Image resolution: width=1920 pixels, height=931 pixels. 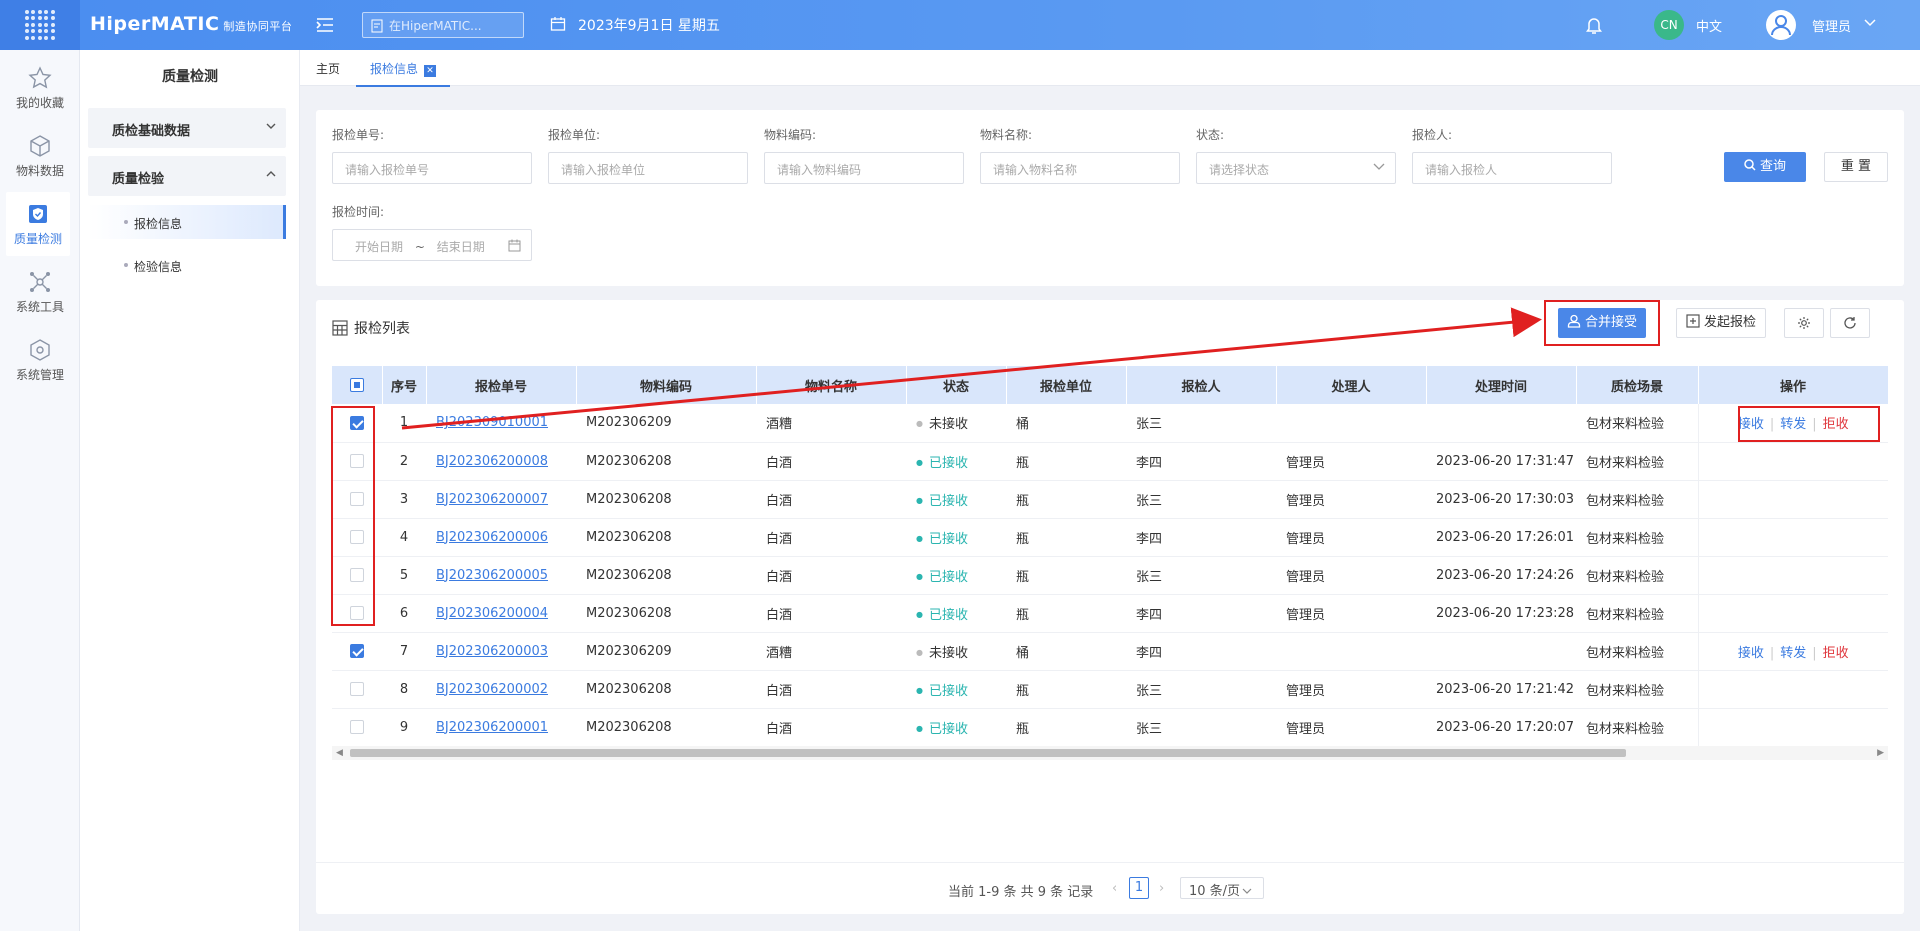 What do you see at coordinates (492, 651) in the screenshot?
I see `report-no-link: BJ202306200003` at bounding box center [492, 651].